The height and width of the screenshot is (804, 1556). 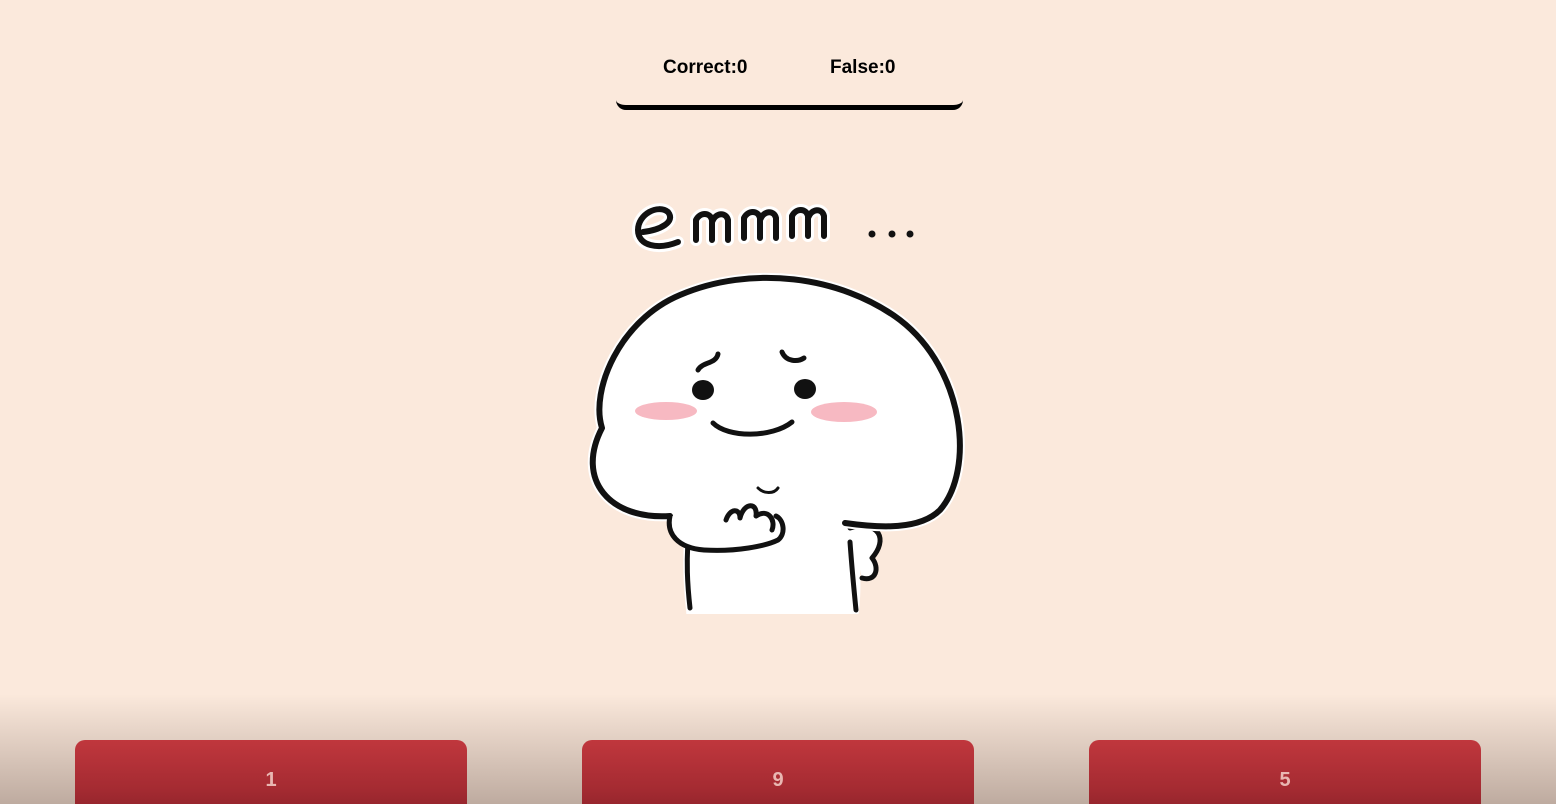 What do you see at coordinates (778, 780) in the screenshot?
I see `answer-label: 9` at bounding box center [778, 780].